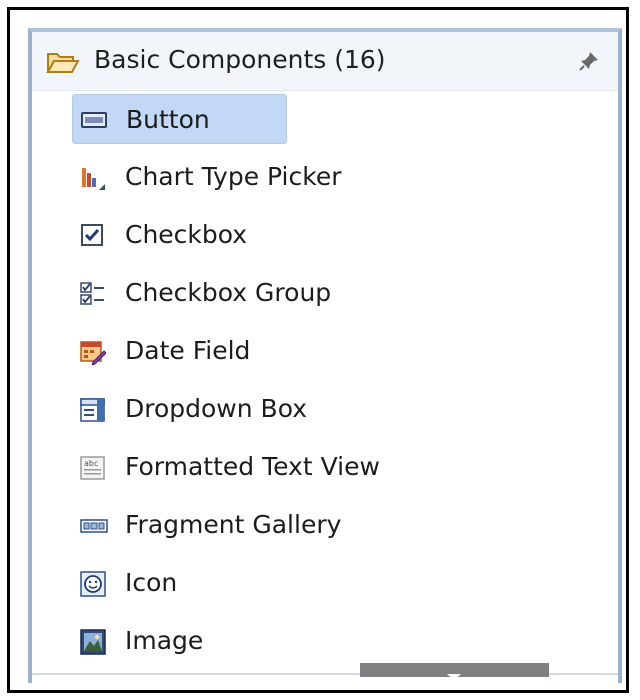  Describe the element at coordinates (228, 292) in the screenshot. I see `list-item-label: Checkbox Group` at that location.